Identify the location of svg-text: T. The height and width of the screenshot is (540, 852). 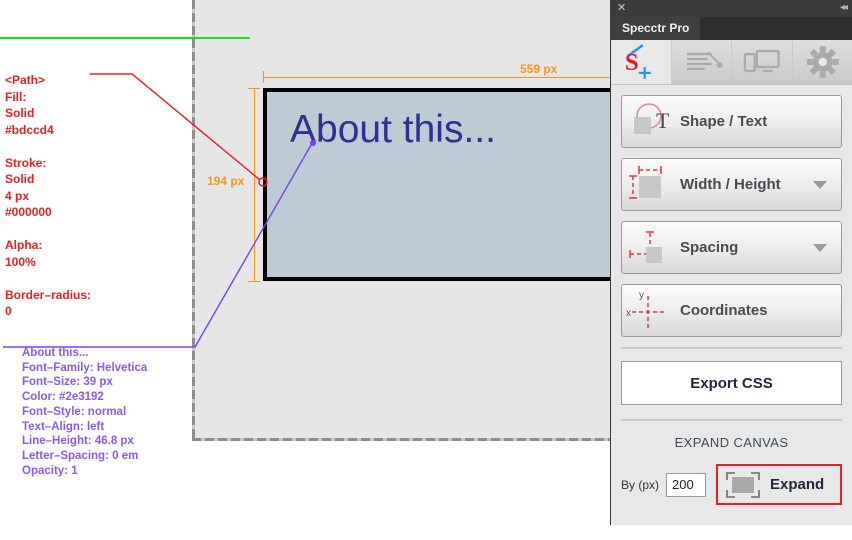
(663, 120).